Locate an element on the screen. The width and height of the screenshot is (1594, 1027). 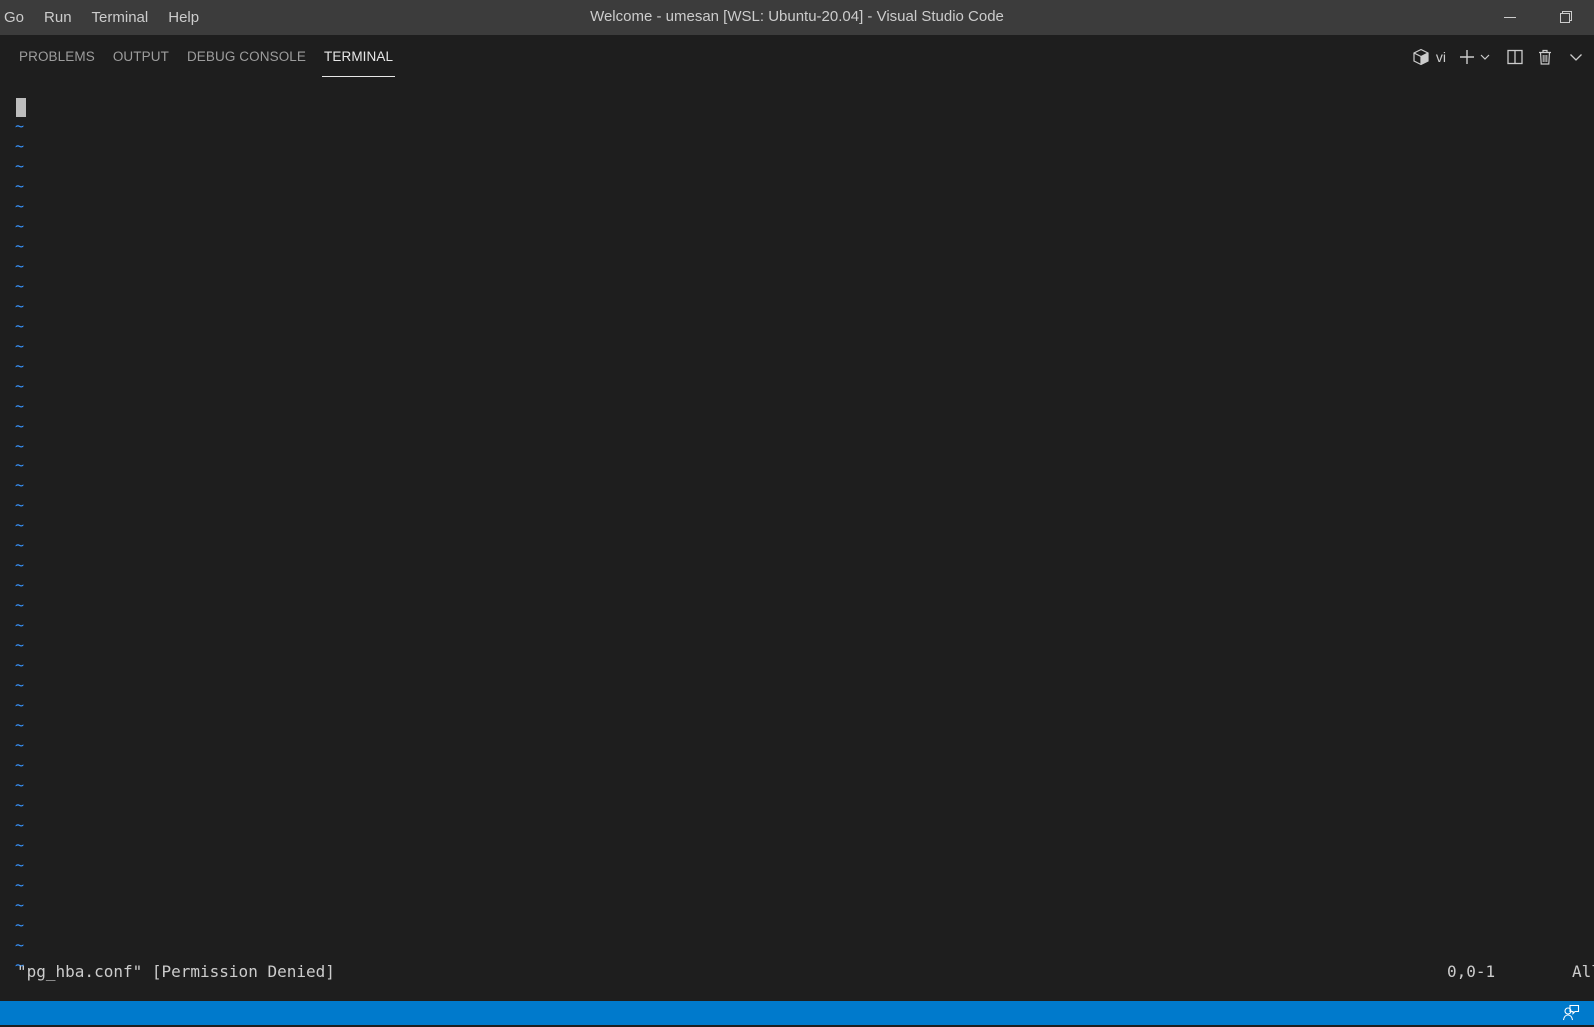
split-terminal-button is located at coordinates (1515, 57).